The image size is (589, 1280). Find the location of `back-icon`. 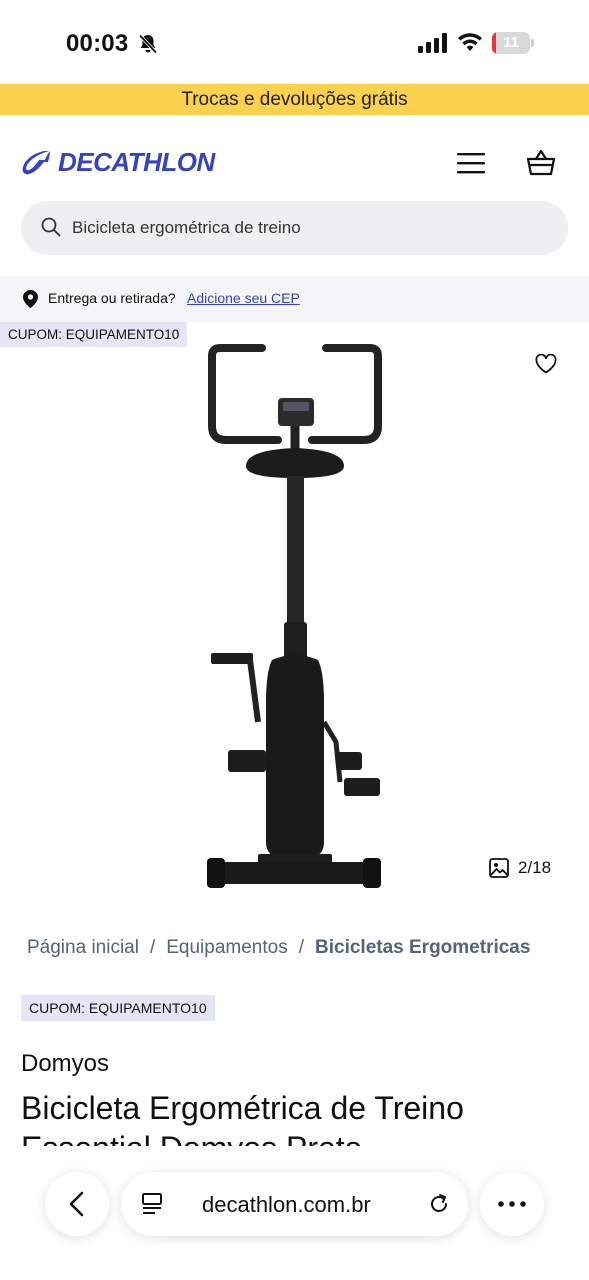

back-icon is located at coordinates (76, 1204).